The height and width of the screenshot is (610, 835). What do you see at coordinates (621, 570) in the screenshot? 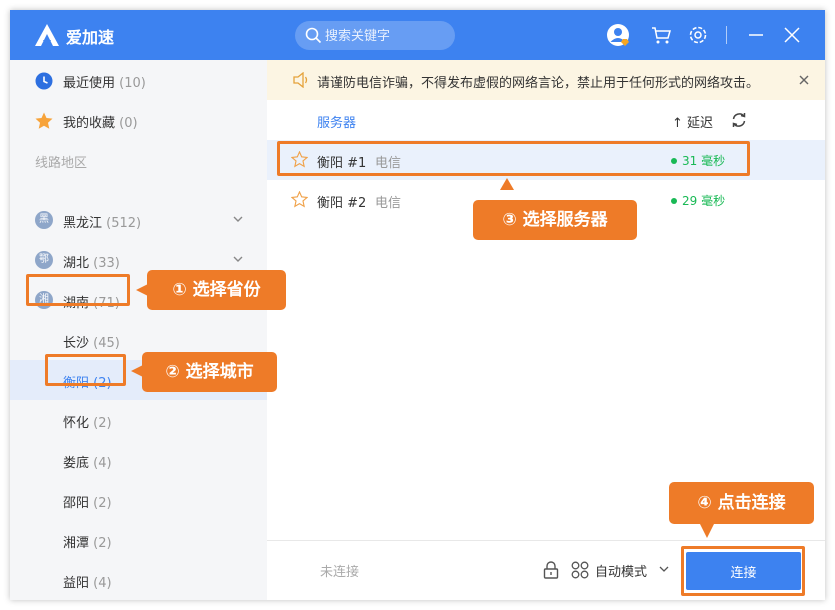
I see `mode-selector: 自动模式` at bounding box center [621, 570].